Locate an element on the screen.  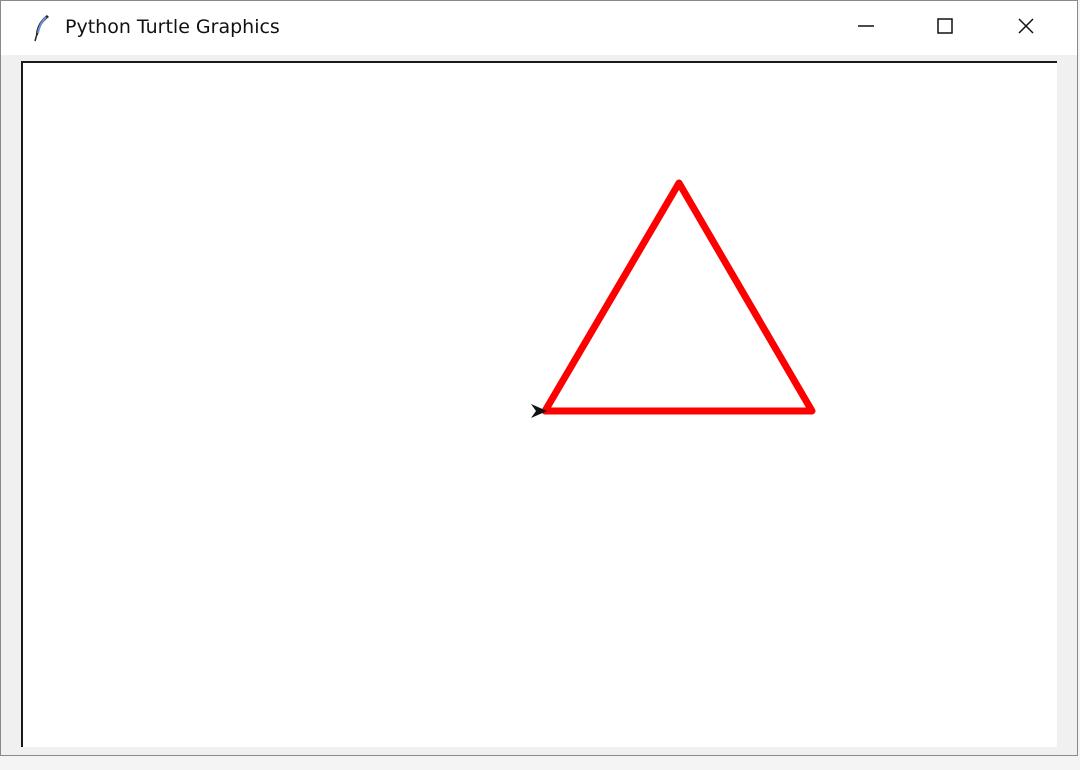
feather-icon is located at coordinates (42, 28).